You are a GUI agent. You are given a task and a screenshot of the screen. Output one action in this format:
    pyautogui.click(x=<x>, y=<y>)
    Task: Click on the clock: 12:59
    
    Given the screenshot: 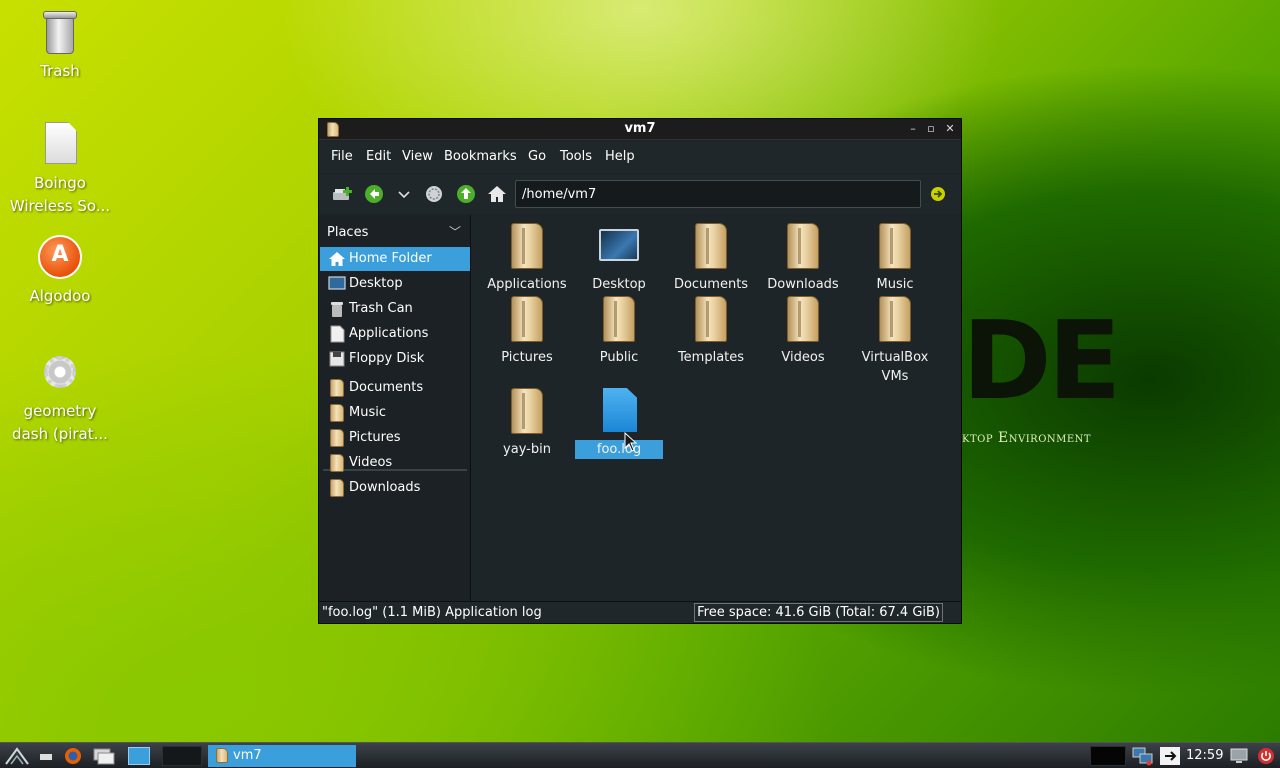 What is the action you would take?
    pyautogui.click(x=1204, y=755)
    